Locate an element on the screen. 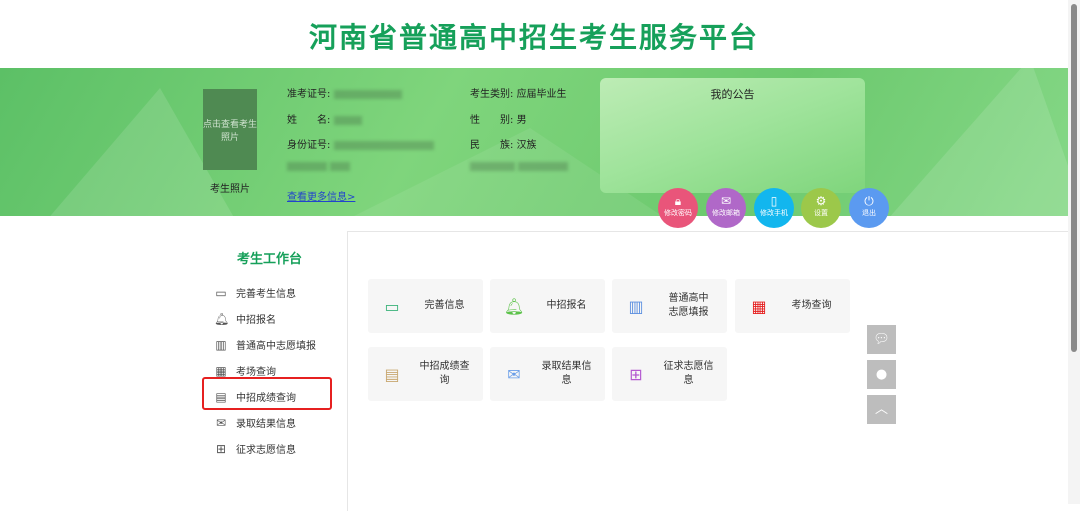  action-label: 修改密码 is located at coordinates (678, 213).